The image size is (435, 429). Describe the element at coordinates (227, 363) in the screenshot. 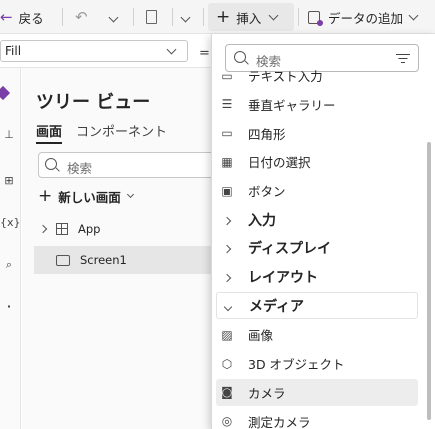

I see `cube-icon: ⬡` at that location.